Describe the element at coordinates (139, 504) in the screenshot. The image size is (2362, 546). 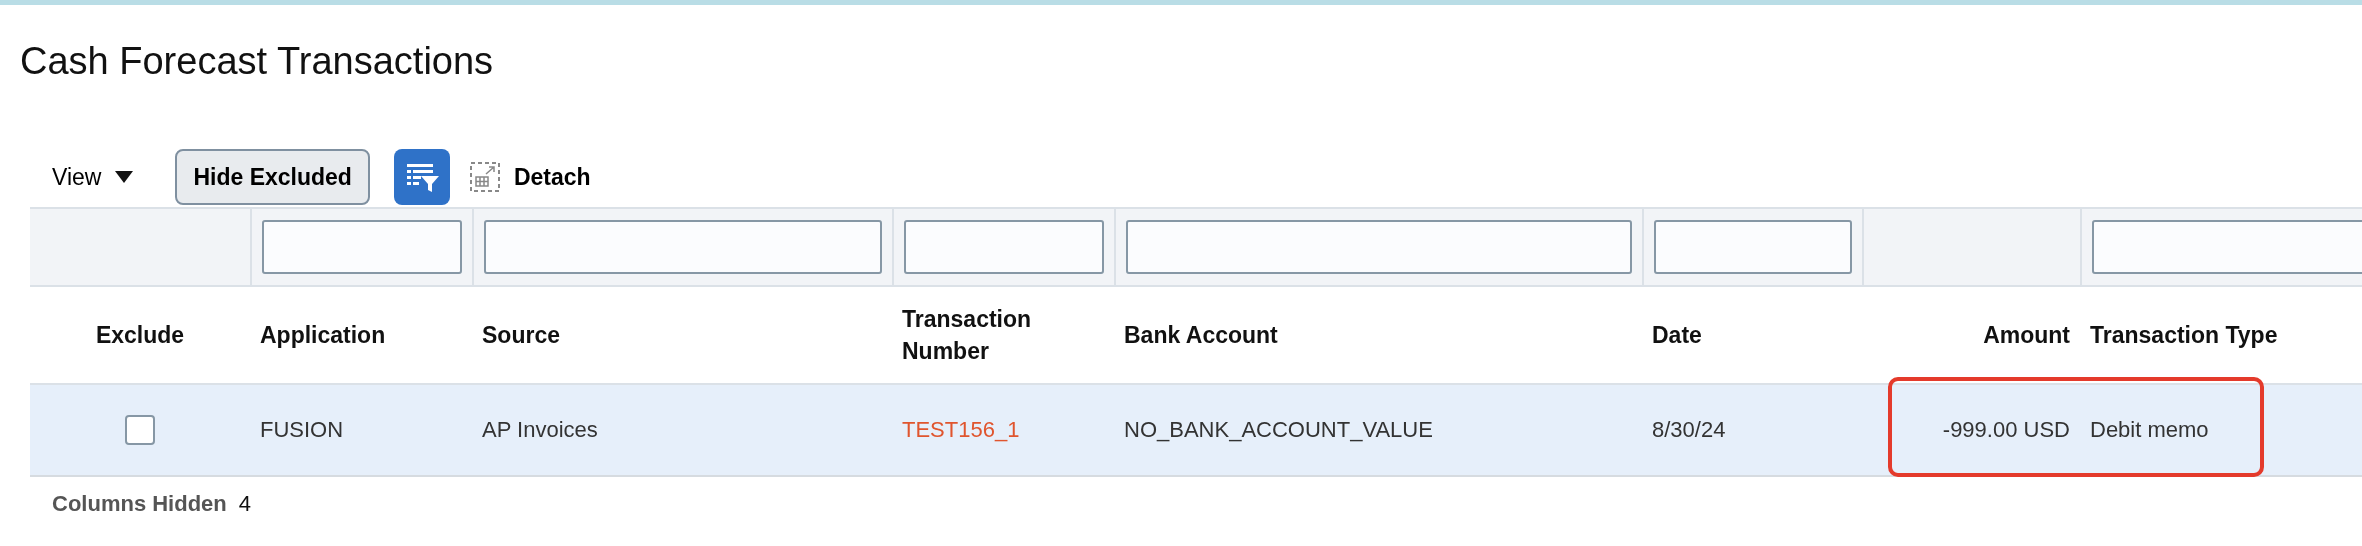
I see `columns-hidden-label: Columns Hidden` at that location.